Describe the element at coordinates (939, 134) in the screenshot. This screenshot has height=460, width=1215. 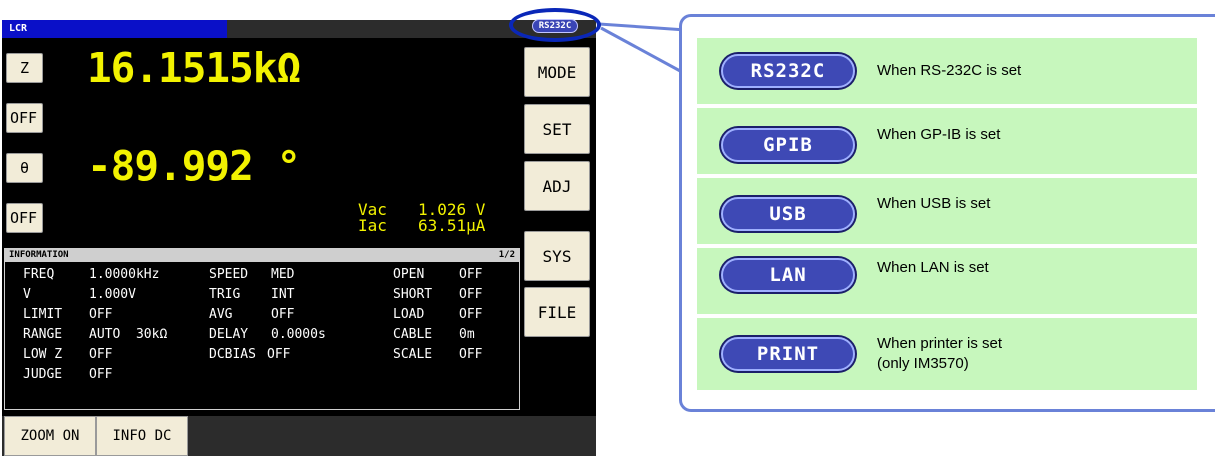
I see `legend-text-gpib: When GP-IB is set` at that location.